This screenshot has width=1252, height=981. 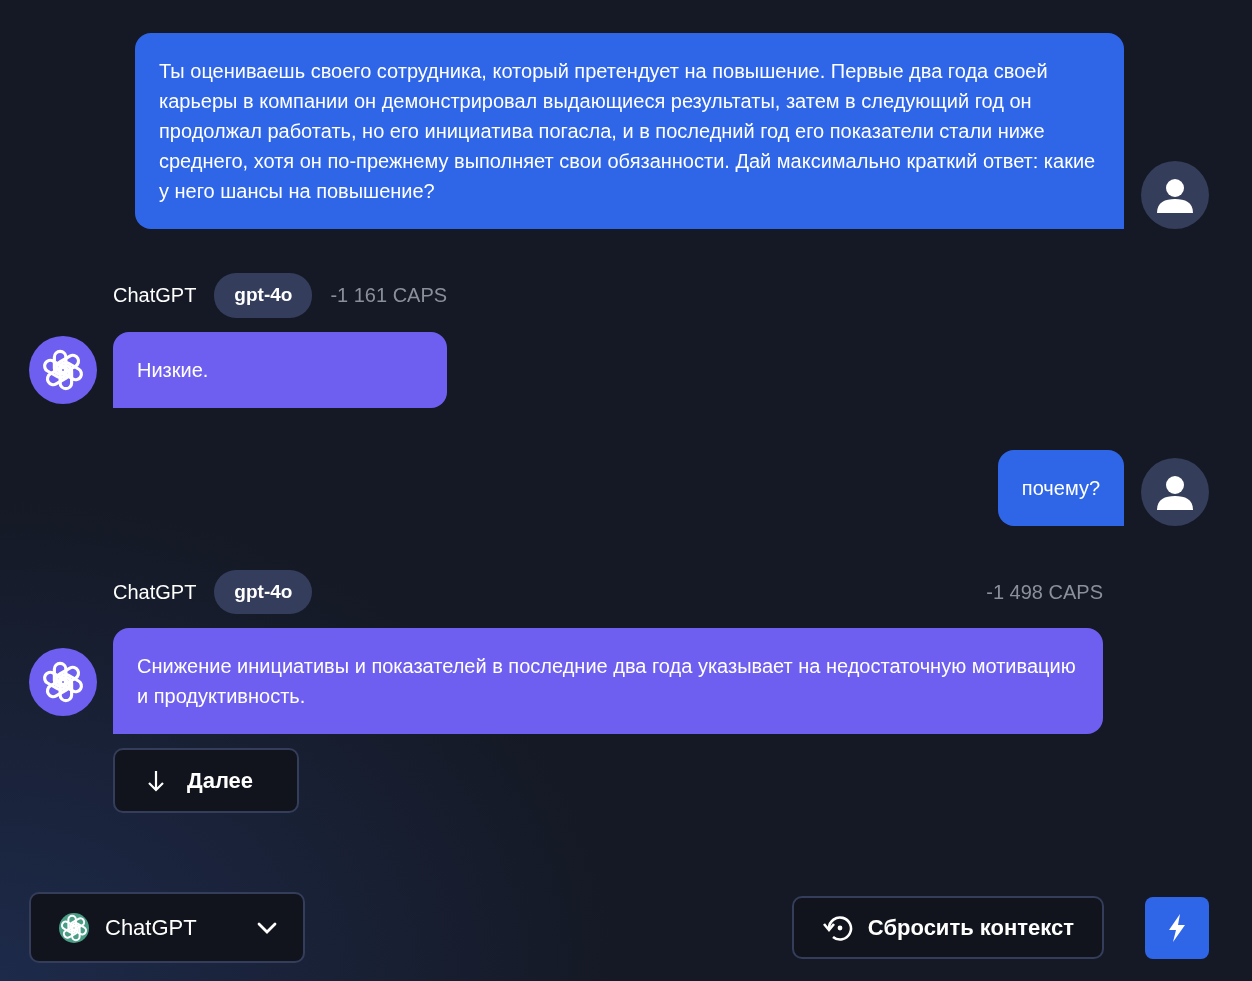 I want to click on send-button, so click(x=1177, y=927).